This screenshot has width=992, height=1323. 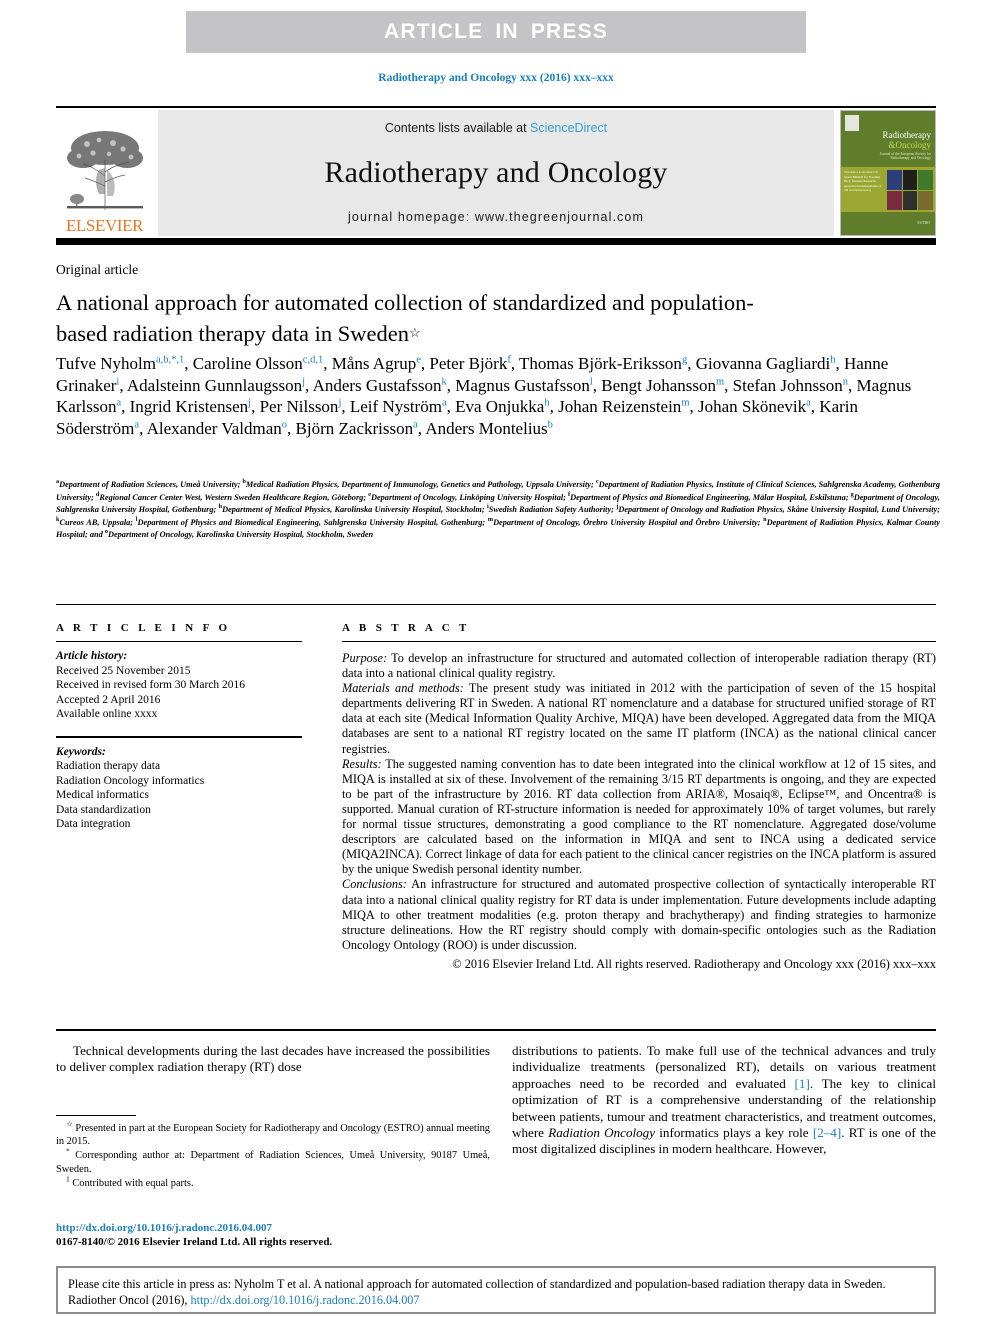 What do you see at coordinates (365, 658) in the screenshot?
I see `abstract-section-label: Purpose:` at bounding box center [365, 658].